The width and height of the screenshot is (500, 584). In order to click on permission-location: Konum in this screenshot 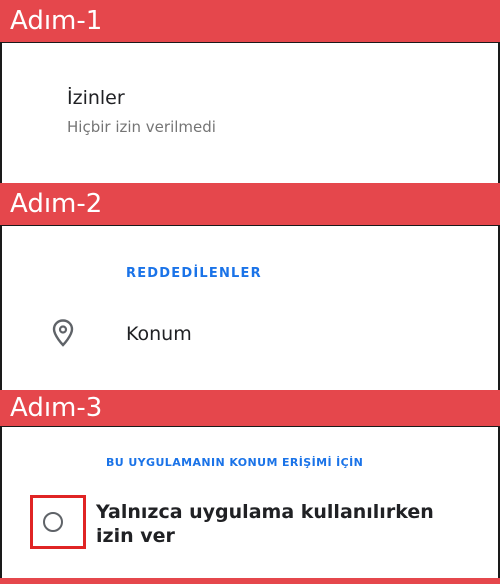, I will do `click(159, 334)`.